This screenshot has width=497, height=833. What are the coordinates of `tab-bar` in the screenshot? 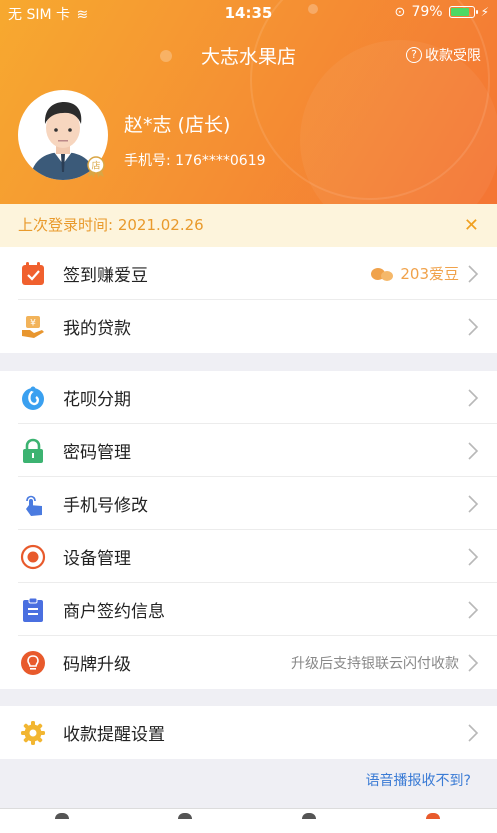 It's located at (248, 820).